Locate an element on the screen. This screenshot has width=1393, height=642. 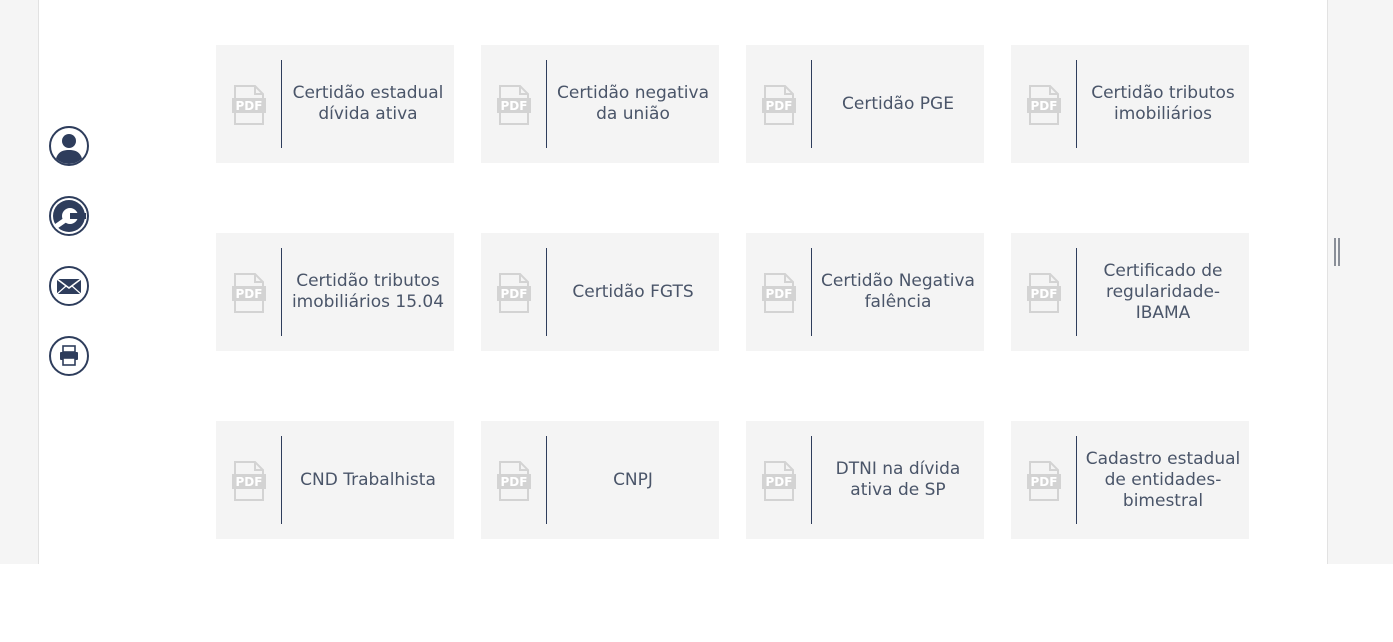
document-label: Certidão estadual dívida ativa is located at coordinates (368, 103).